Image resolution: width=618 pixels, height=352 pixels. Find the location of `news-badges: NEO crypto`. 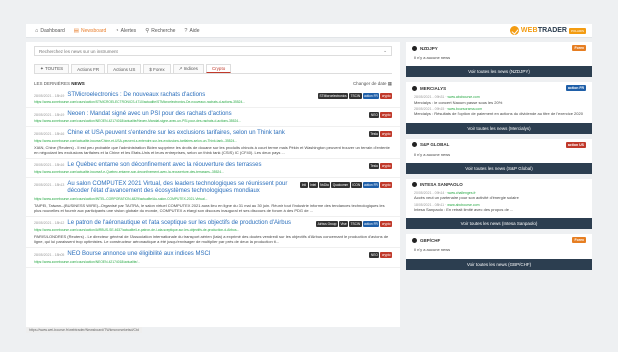

news-badges: NEO crypto is located at coordinates (380, 255).